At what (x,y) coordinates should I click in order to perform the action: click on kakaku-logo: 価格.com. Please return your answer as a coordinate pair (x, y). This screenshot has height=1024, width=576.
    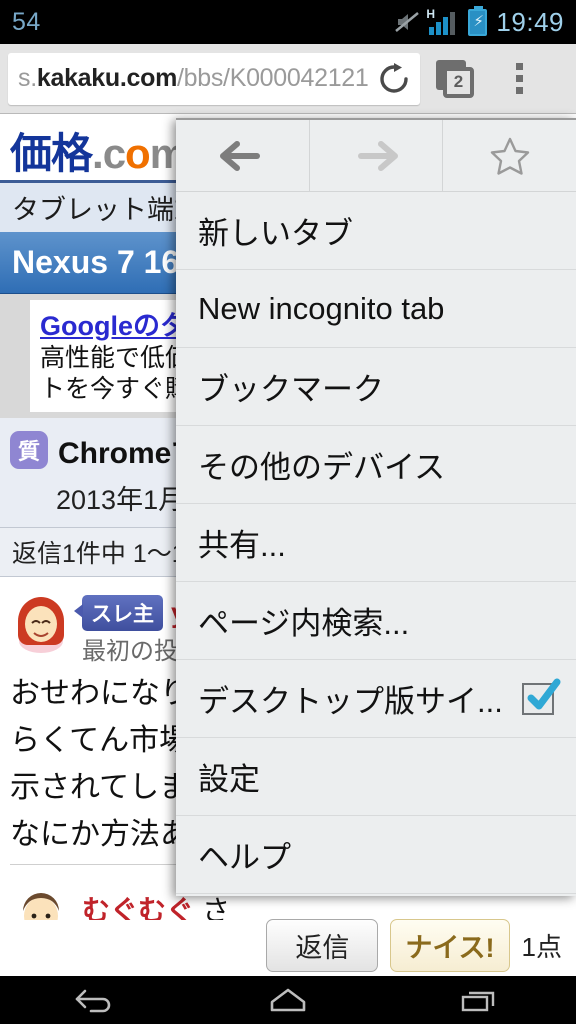
    Looking at the image, I should click on (98, 150).